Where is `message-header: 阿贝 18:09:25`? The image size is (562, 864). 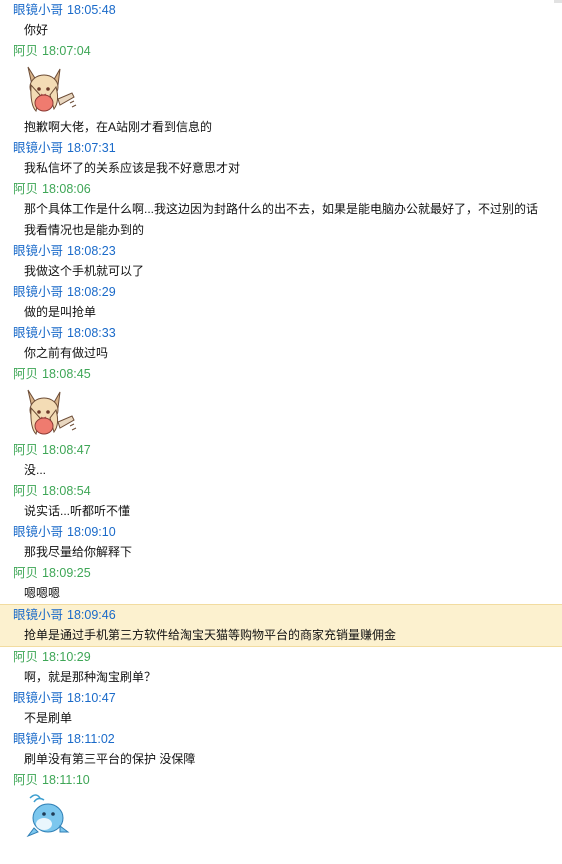
message-header: 阿贝 18:09:25 is located at coordinates (281, 573).